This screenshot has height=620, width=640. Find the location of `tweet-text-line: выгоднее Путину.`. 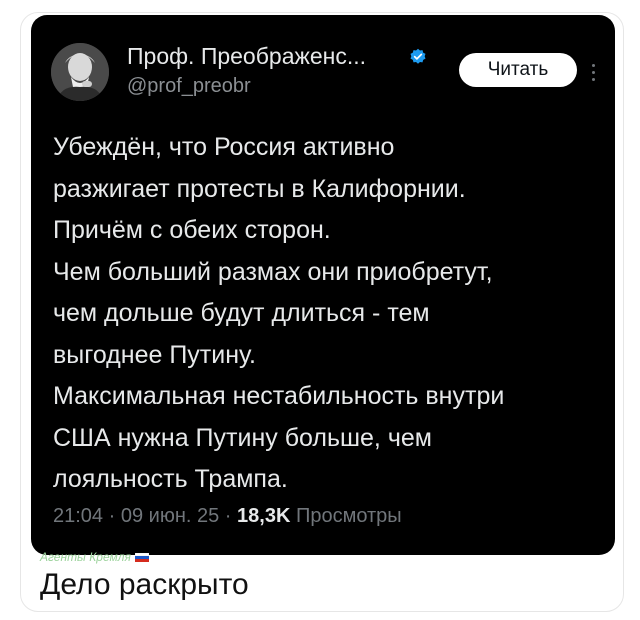

tweet-text-line: выгоднее Путину. is located at coordinates (154, 354).